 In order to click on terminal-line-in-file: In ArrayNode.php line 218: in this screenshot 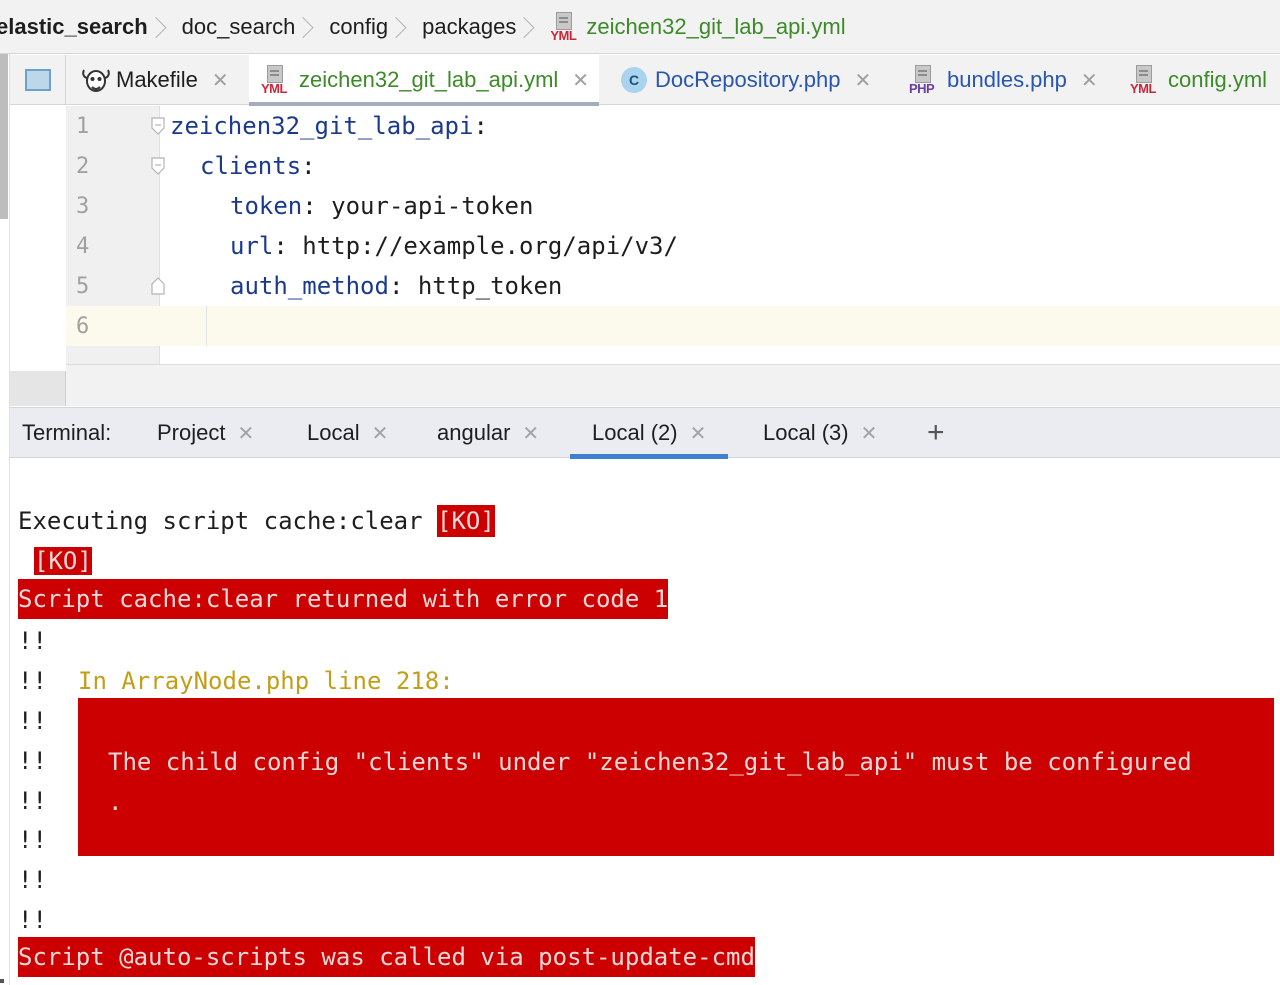, I will do `click(266, 681)`.